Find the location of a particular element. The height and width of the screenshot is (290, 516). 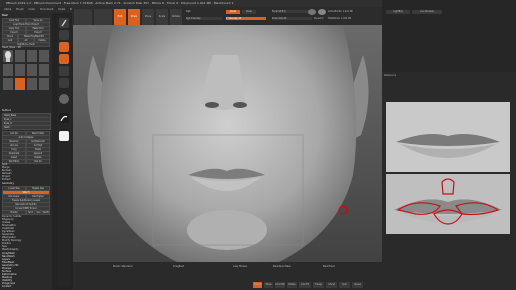

cylinder-thumbnail is located at coordinates (32, 56).